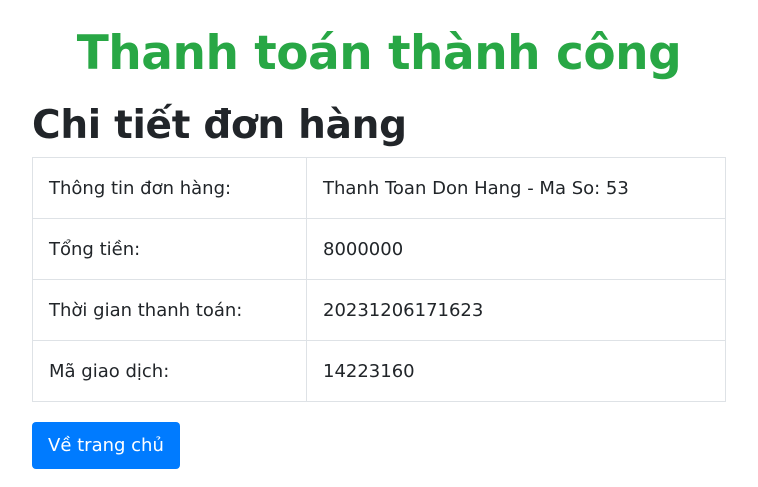  What do you see at coordinates (169, 249) in the screenshot?
I see `total-amount-label: Tổng tiền:` at bounding box center [169, 249].